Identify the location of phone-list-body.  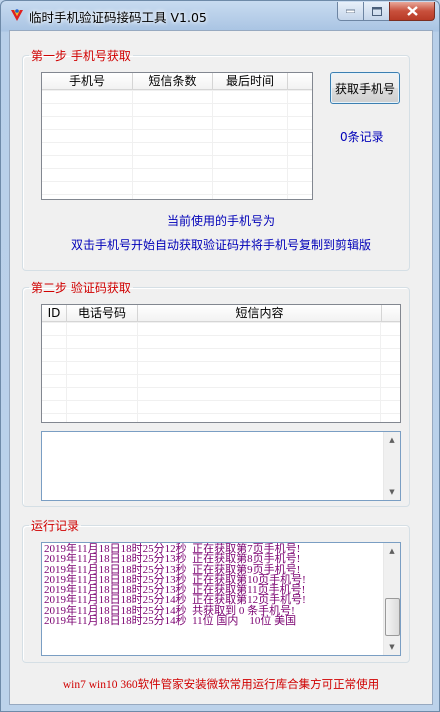
(177, 144).